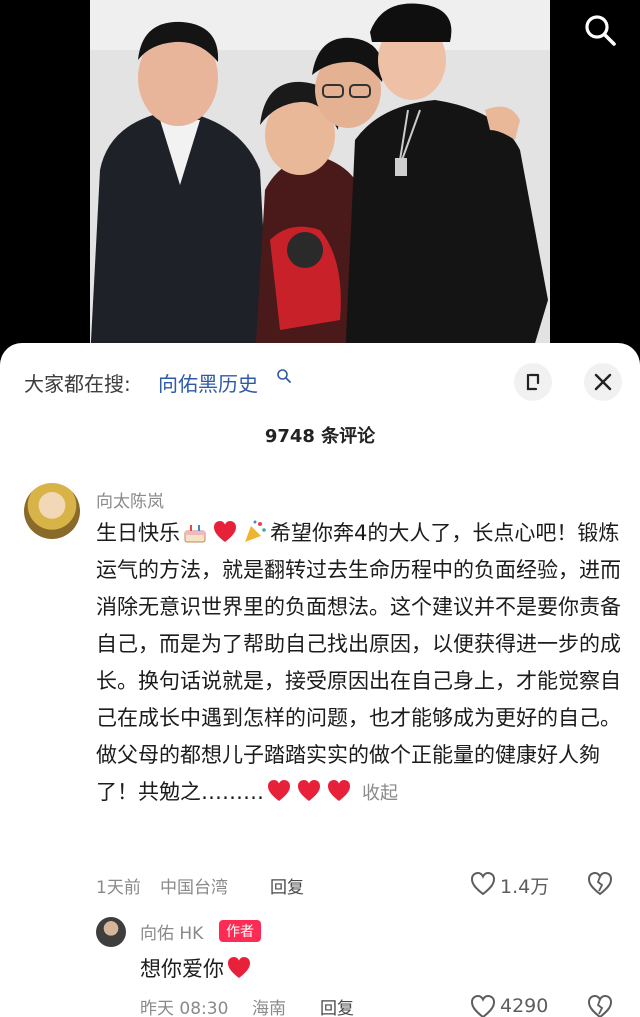 This screenshot has height=1017, width=640. I want to click on comment-count: 9748 条评论, so click(320, 436).